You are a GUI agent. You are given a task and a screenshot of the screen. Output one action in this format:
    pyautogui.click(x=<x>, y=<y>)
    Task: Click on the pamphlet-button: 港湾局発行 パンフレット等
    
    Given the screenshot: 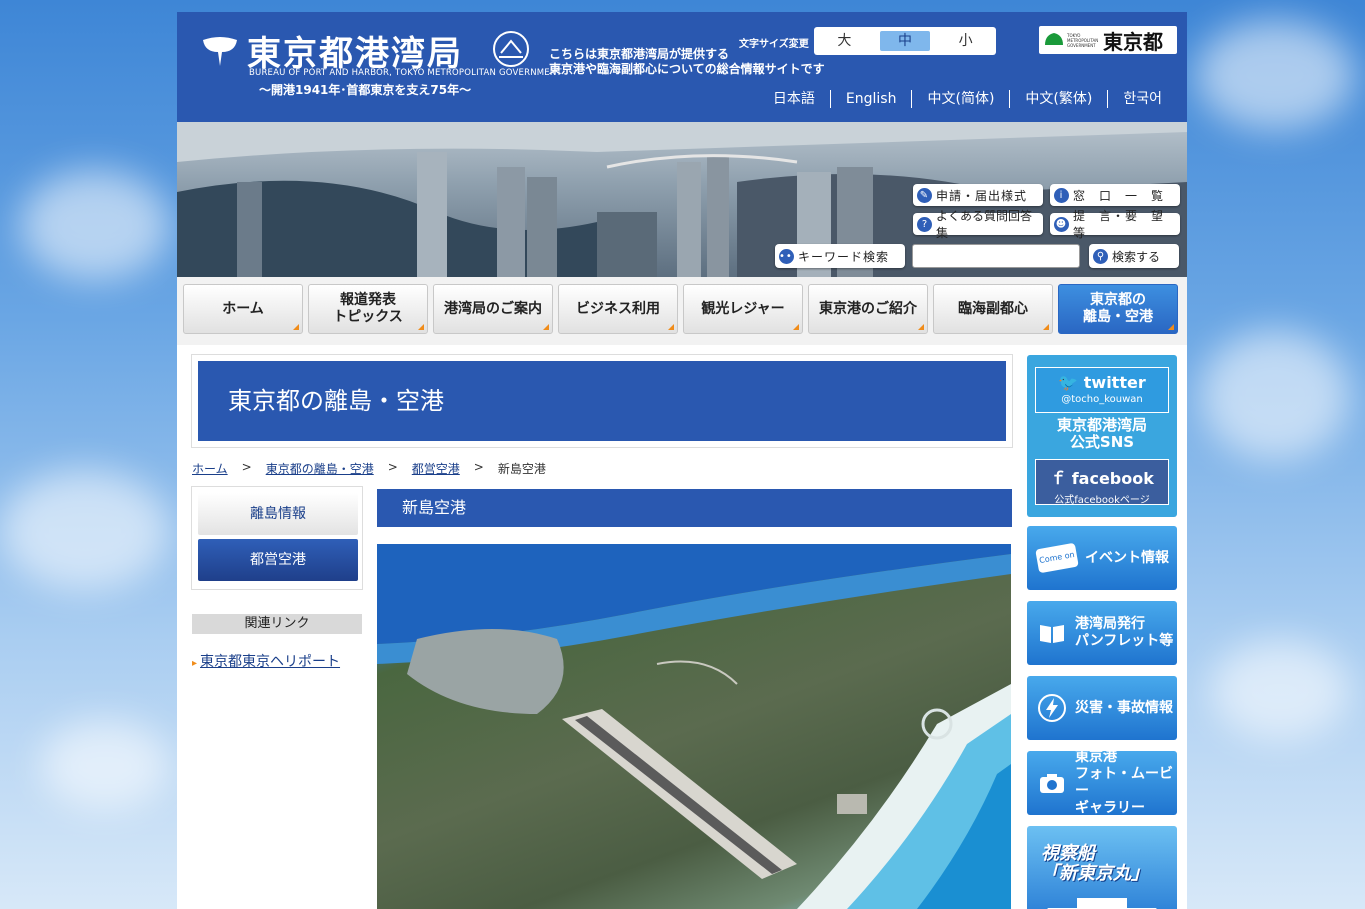 What is the action you would take?
    pyautogui.click(x=1102, y=633)
    